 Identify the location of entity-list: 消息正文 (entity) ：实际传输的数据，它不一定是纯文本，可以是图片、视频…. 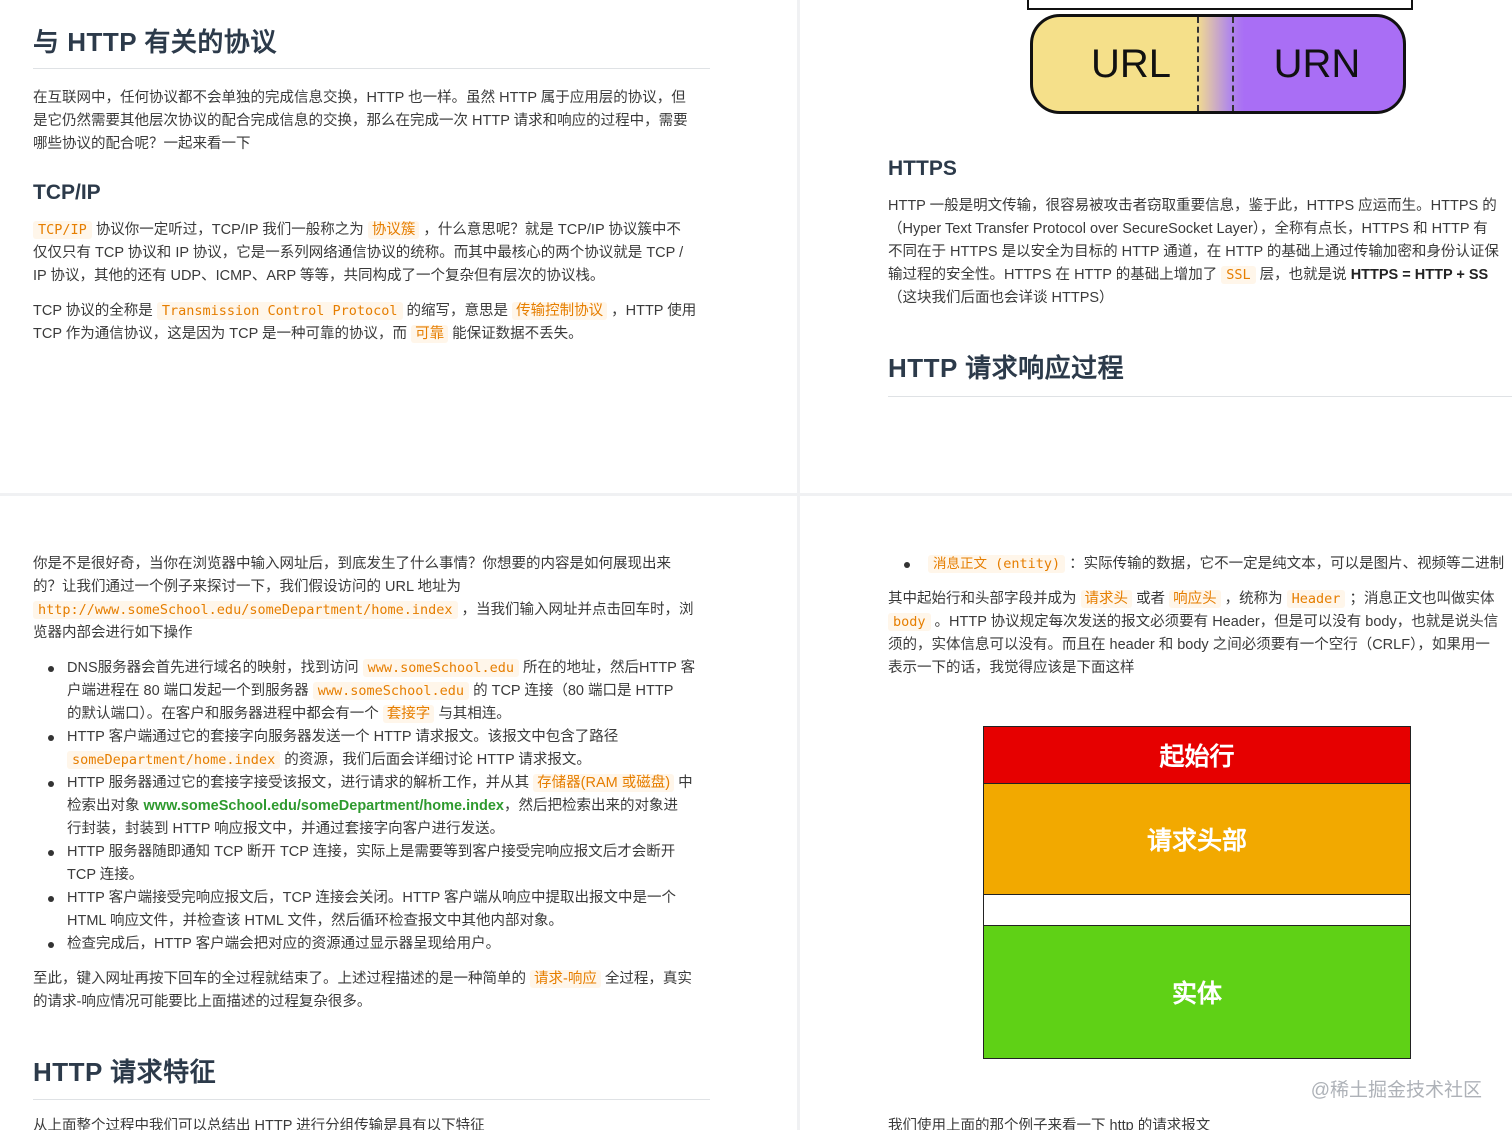
(1200, 564).